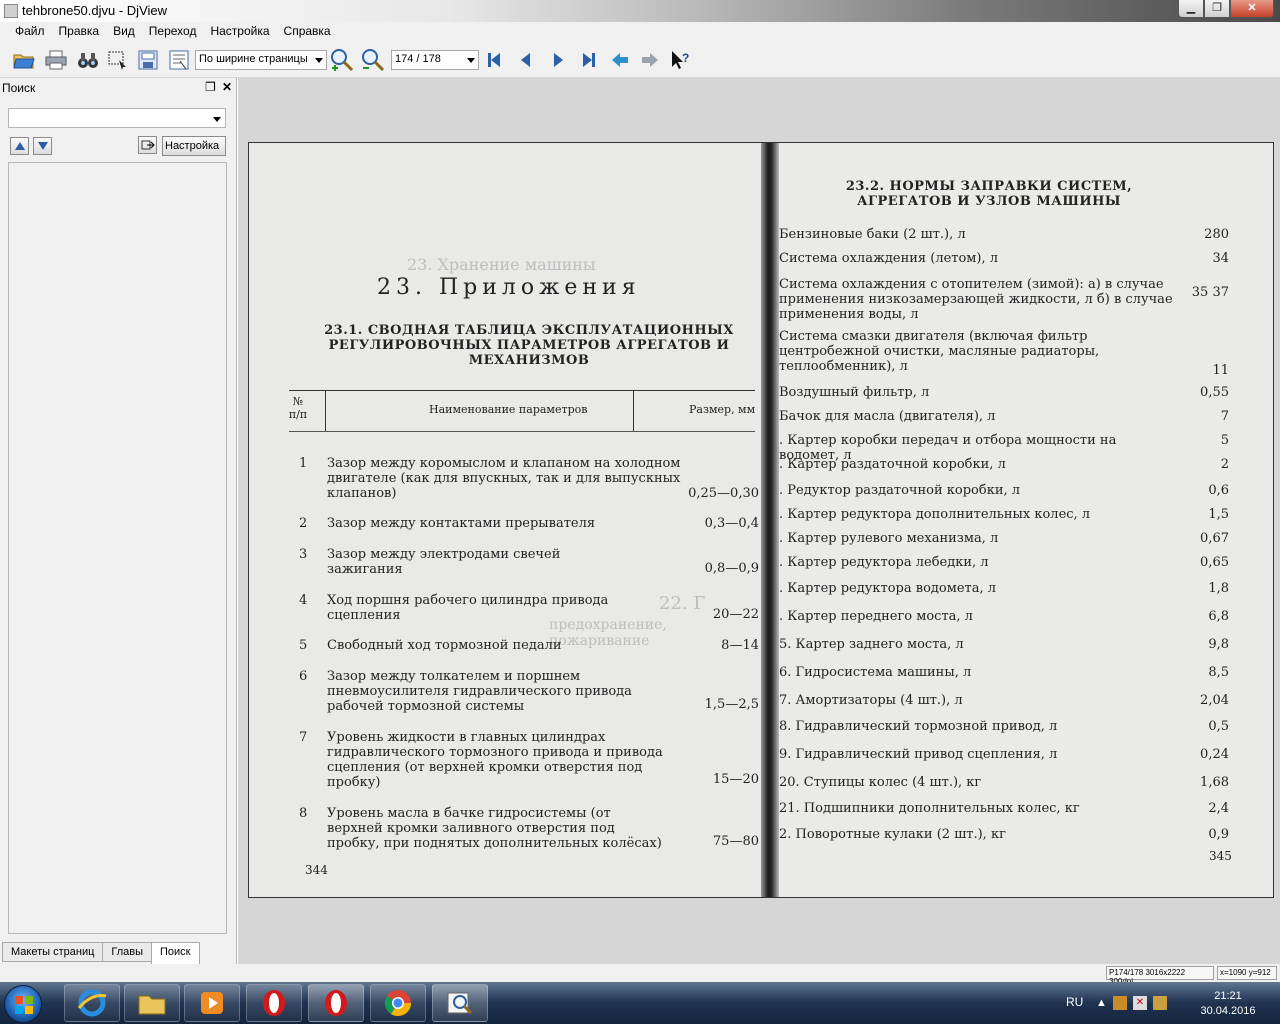 The image size is (1280, 1024). I want to click on forward-arrow-icon, so click(650, 60).